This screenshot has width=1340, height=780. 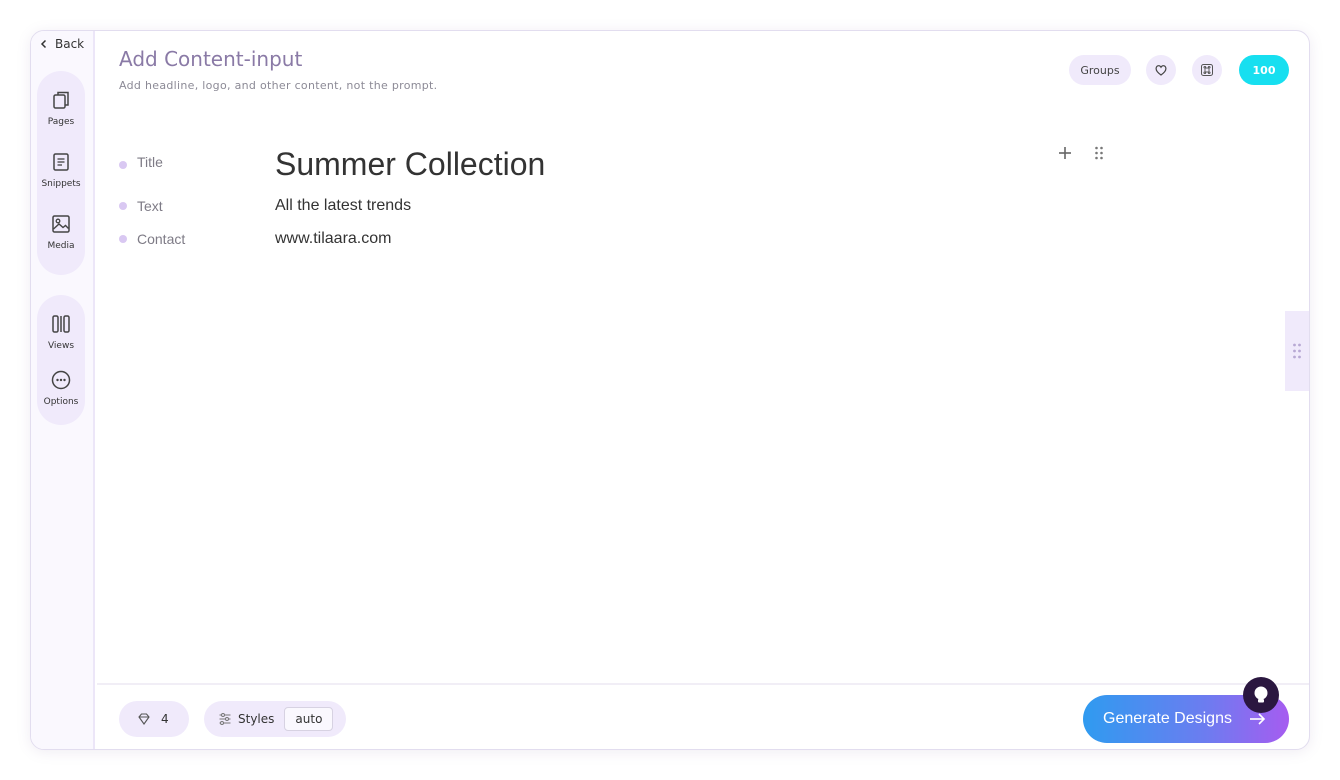 I want to click on styles-chip: Styles auto, so click(x=275, y=719).